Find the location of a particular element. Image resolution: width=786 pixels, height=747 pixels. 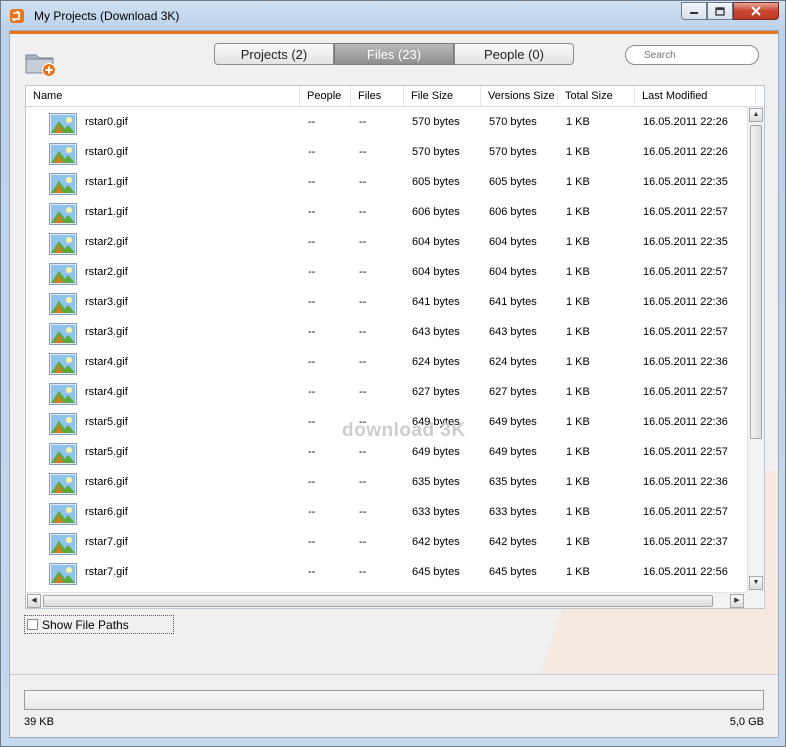

add-folder-icon is located at coordinates (41, 62).